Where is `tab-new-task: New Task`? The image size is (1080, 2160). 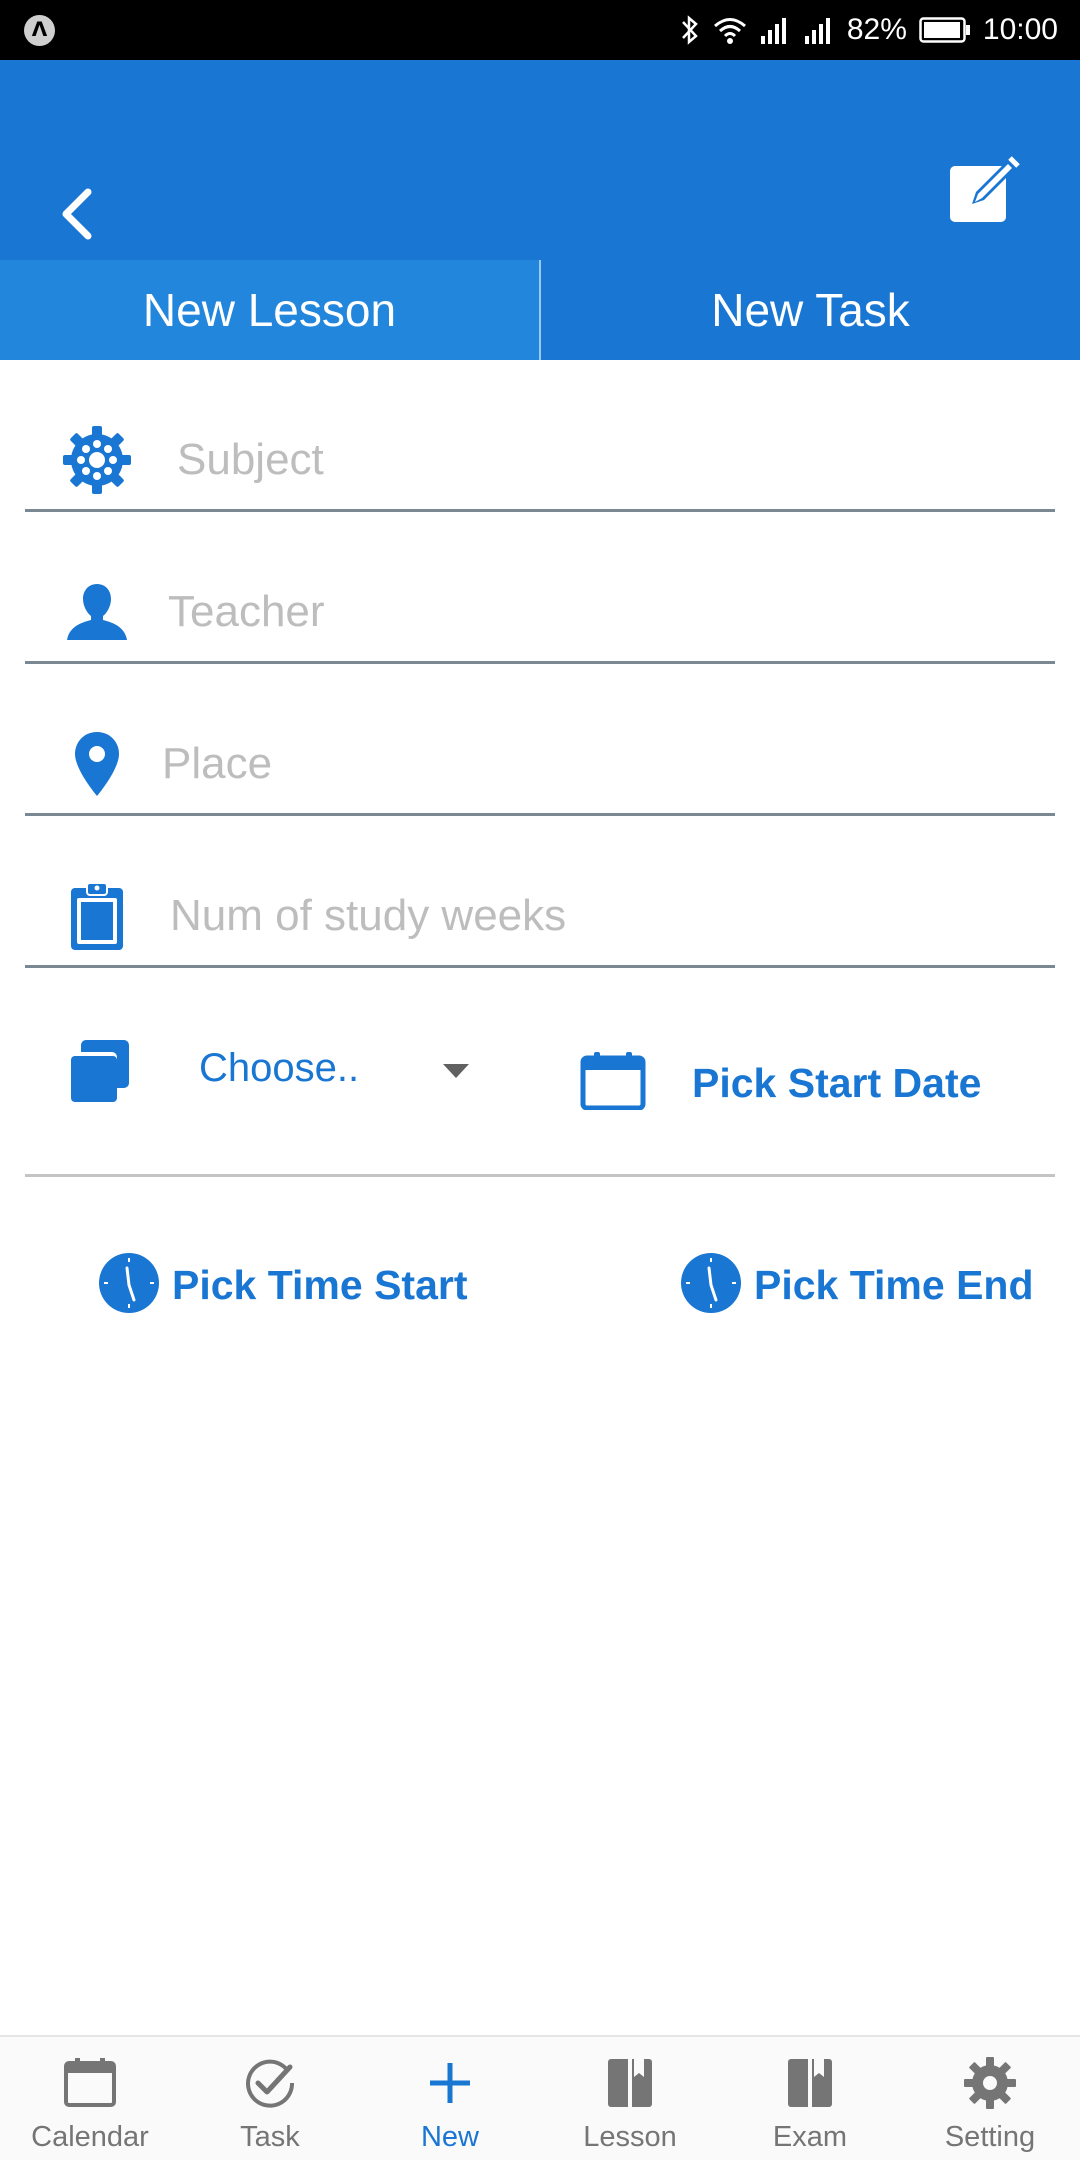 tab-new-task: New Task is located at coordinates (810, 310).